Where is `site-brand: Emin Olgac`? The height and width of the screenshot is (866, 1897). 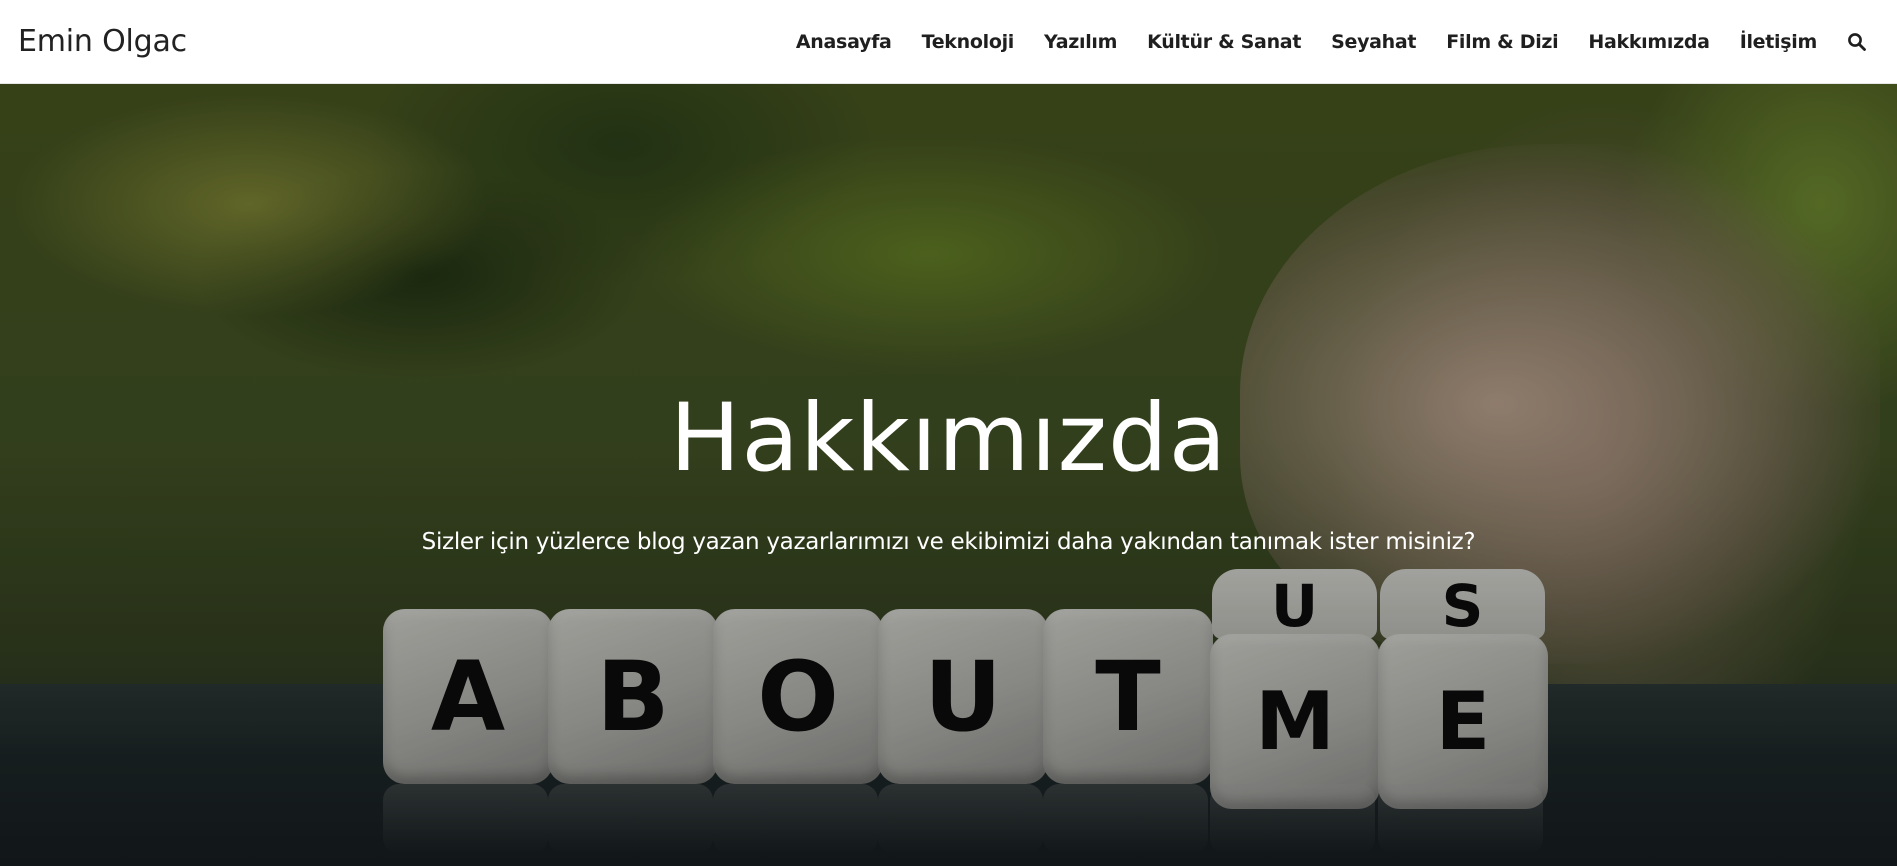 site-brand: Emin Olgac is located at coordinates (102, 41).